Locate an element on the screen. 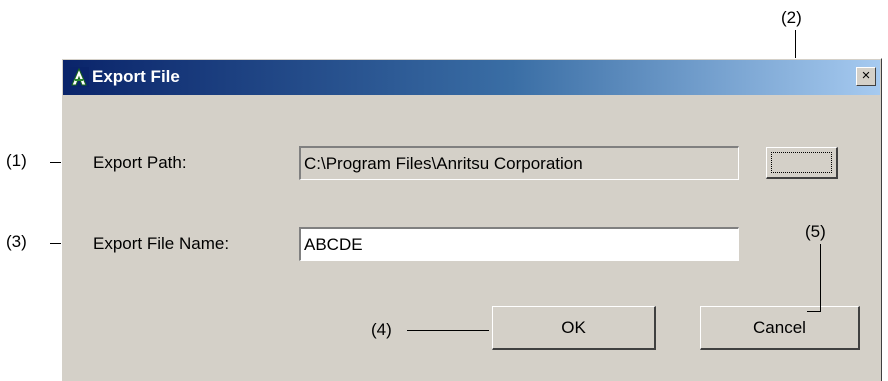  export-file-name-field is located at coordinates (519, 244).